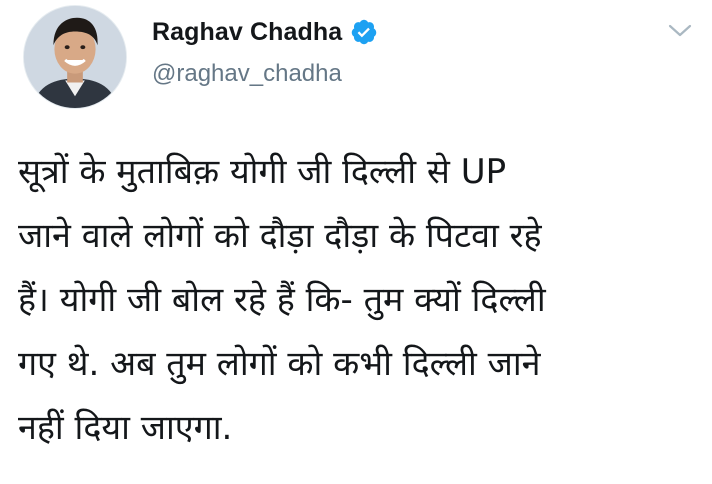  What do you see at coordinates (680, 31) in the screenshot?
I see `chevron-down-icon` at bounding box center [680, 31].